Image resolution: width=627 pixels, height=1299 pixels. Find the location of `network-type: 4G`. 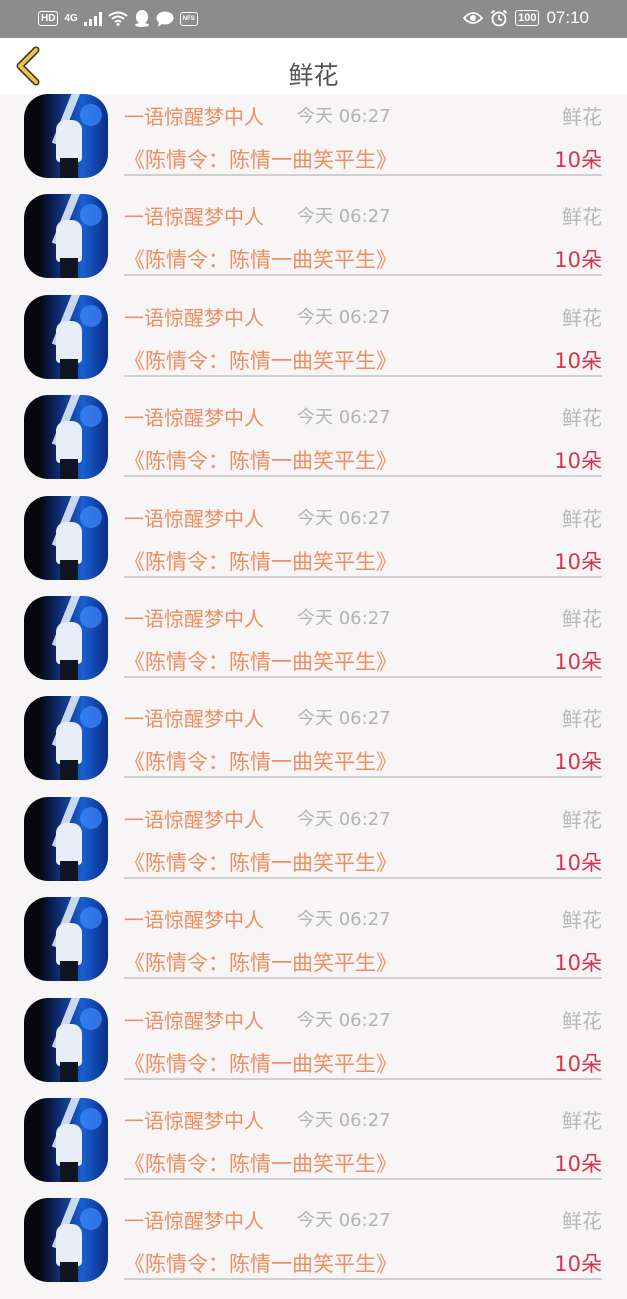

network-type: 4G is located at coordinates (71, 18).